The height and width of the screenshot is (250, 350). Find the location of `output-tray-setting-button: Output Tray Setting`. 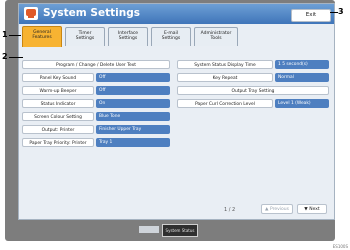

output-tray-setting-button: Output Tray Setting is located at coordinates (253, 90).